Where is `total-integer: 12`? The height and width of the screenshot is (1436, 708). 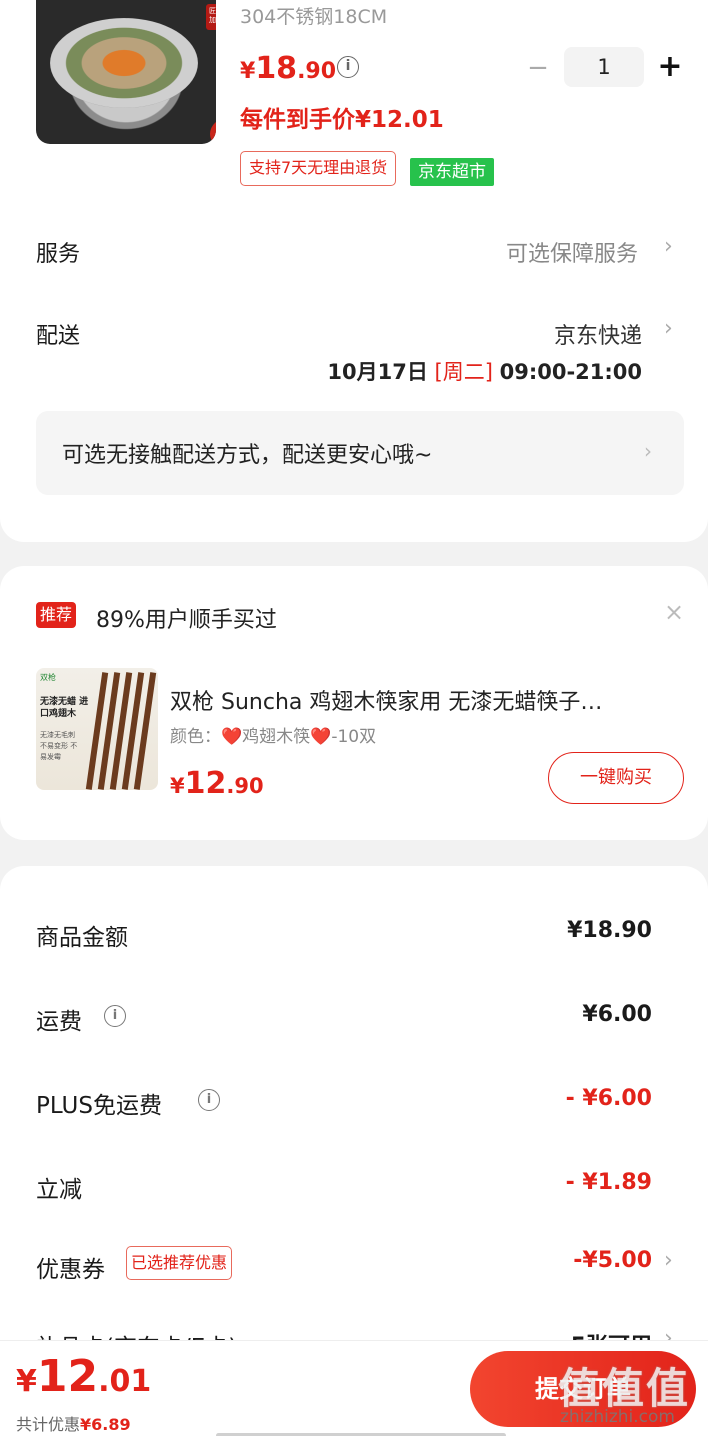
total-integer: 12 is located at coordinates (67, 1376).